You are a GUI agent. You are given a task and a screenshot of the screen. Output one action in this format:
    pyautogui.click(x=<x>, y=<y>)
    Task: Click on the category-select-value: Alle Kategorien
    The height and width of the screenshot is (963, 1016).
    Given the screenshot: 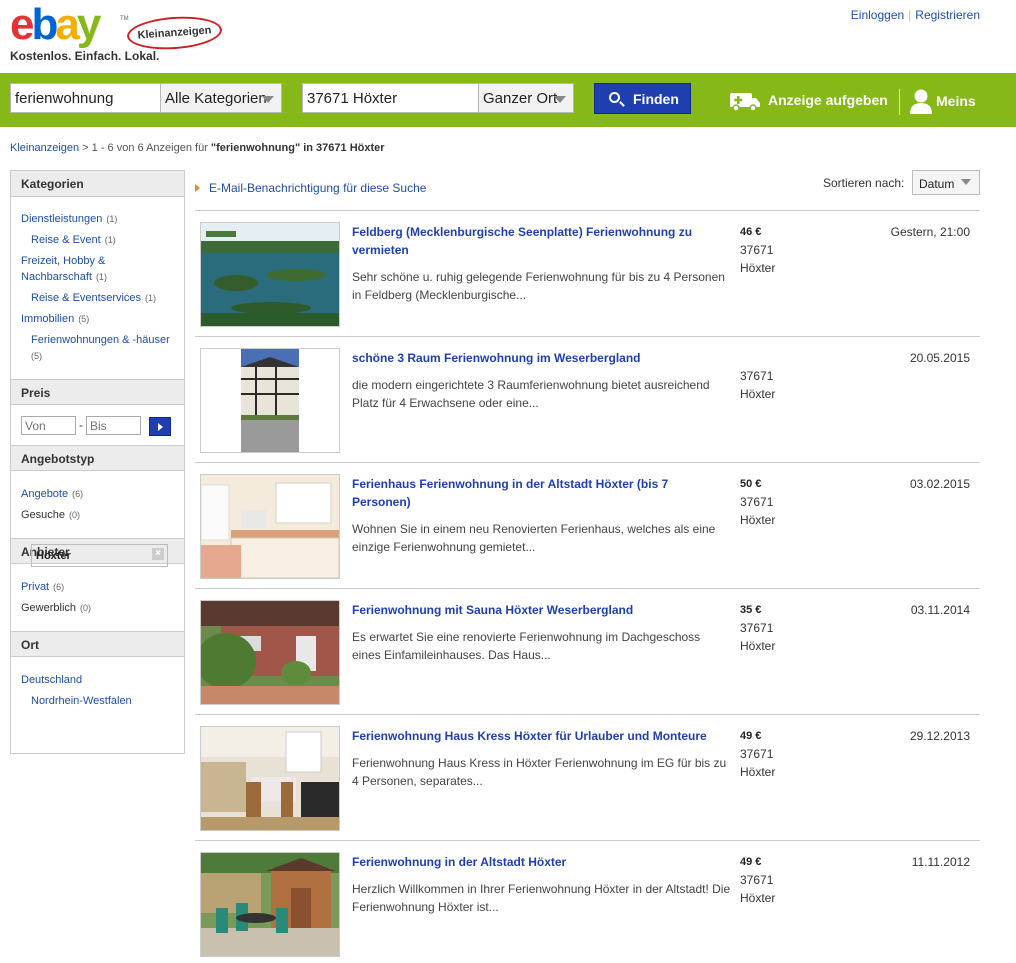 What is the action you would take?
    pyautogui.click(x=216, y=98)
    